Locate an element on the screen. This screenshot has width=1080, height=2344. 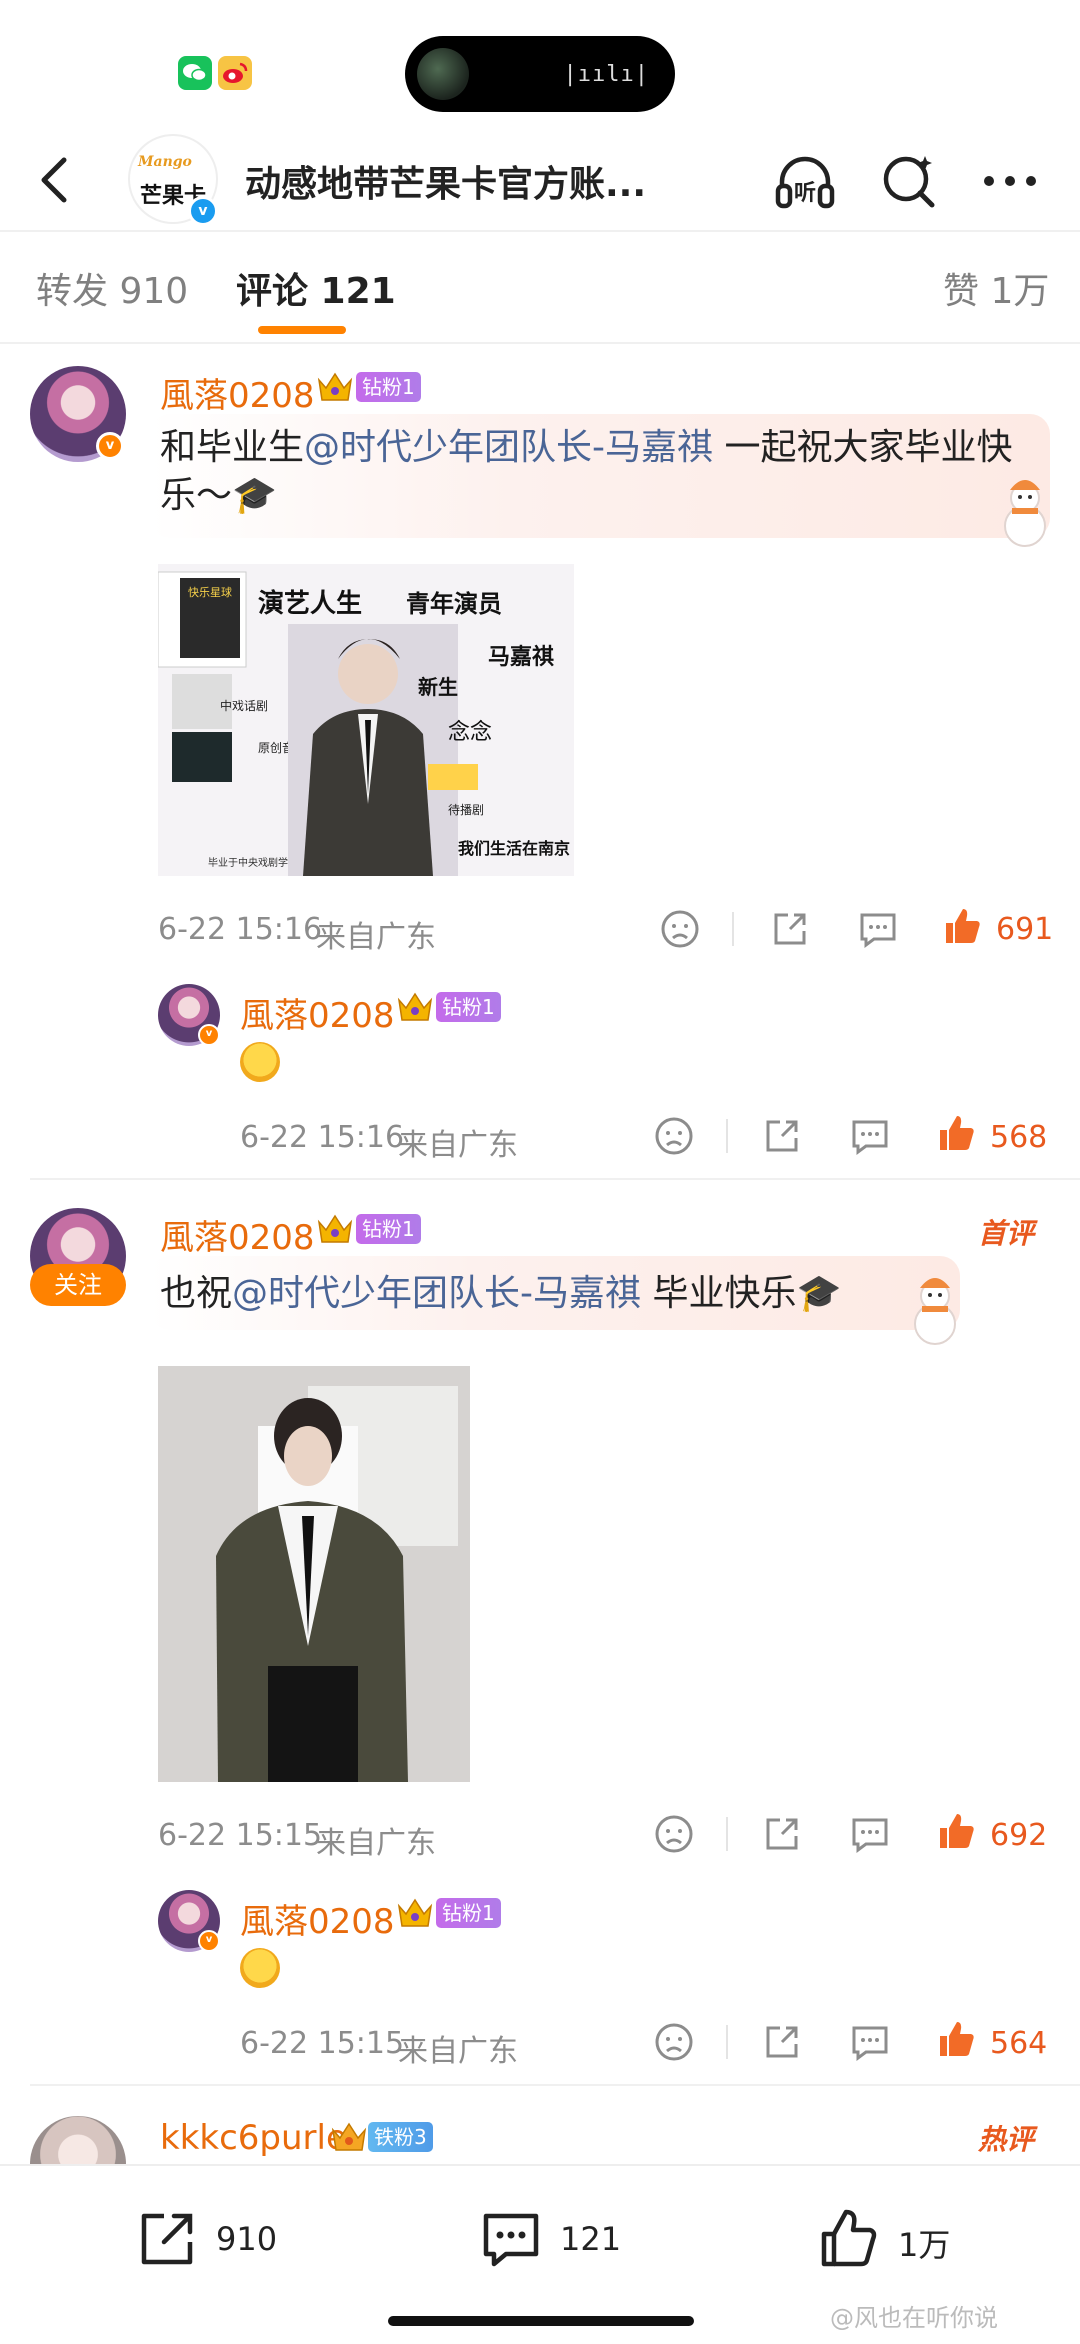
comment-text: 和毕业生@时代少年团队长-马嘉祺 一起祝大家毕业快乐～🎓 is located at coordinates (586, 471).